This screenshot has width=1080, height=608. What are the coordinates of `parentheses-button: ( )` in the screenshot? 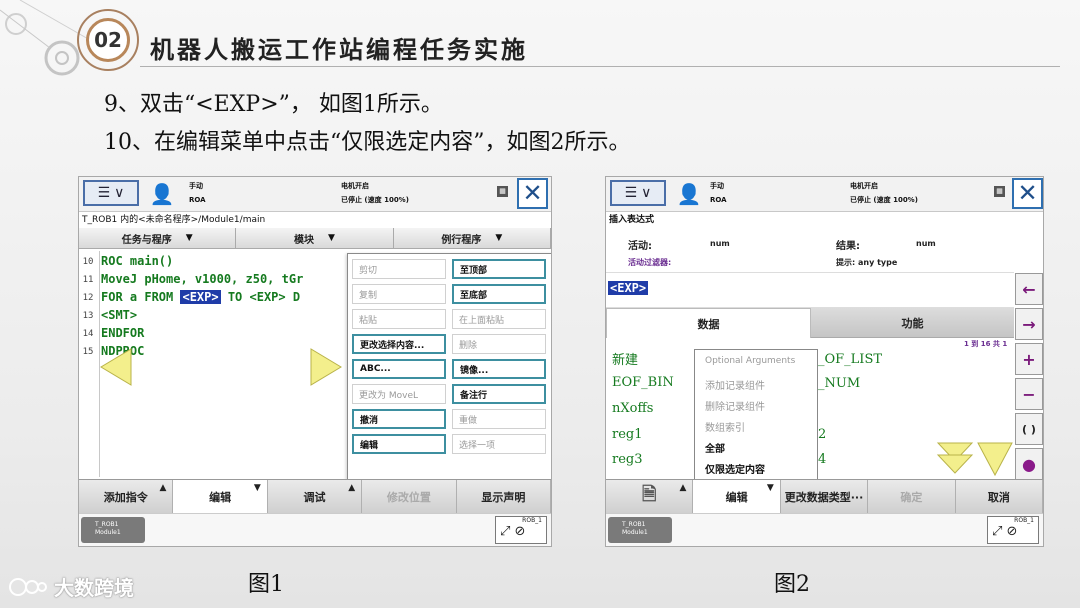 It's located at (1029, 429).